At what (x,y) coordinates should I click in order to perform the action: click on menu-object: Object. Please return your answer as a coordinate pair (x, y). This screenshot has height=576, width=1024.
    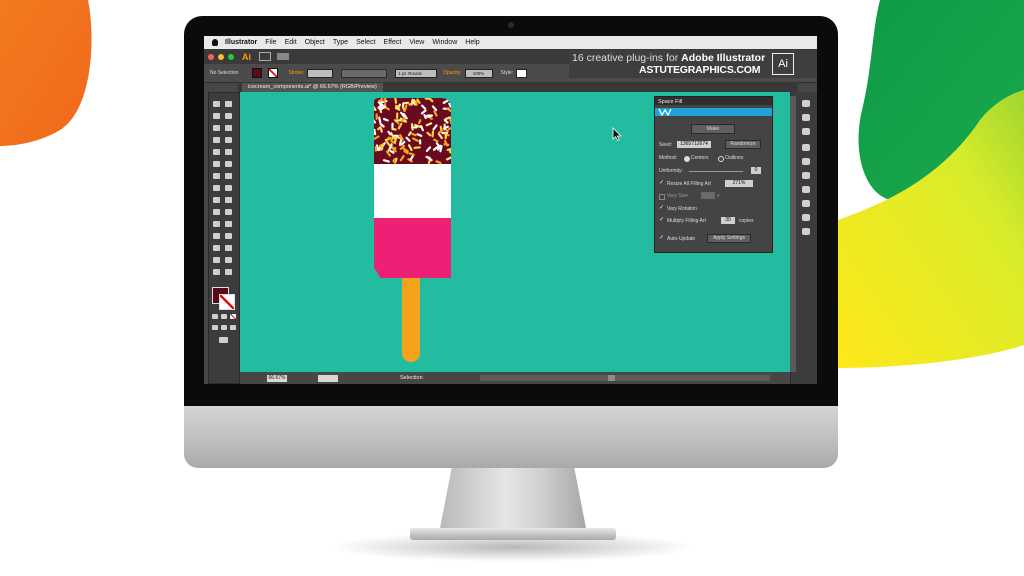
    Looking at the image, I should click on (315, 42).